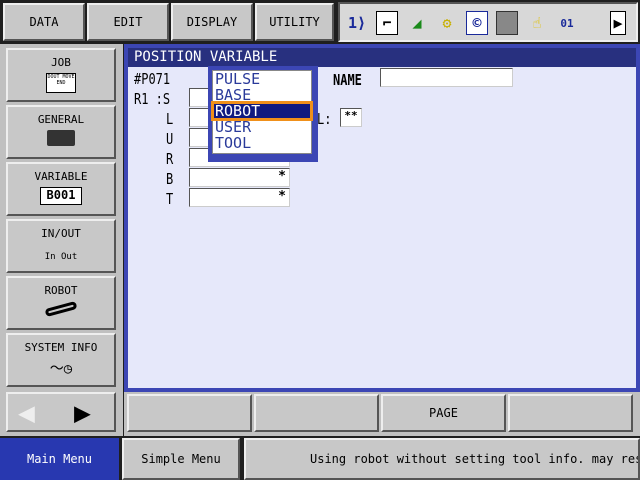  I want to click on sidebar-robot: ROBOT, so click(61, 303).